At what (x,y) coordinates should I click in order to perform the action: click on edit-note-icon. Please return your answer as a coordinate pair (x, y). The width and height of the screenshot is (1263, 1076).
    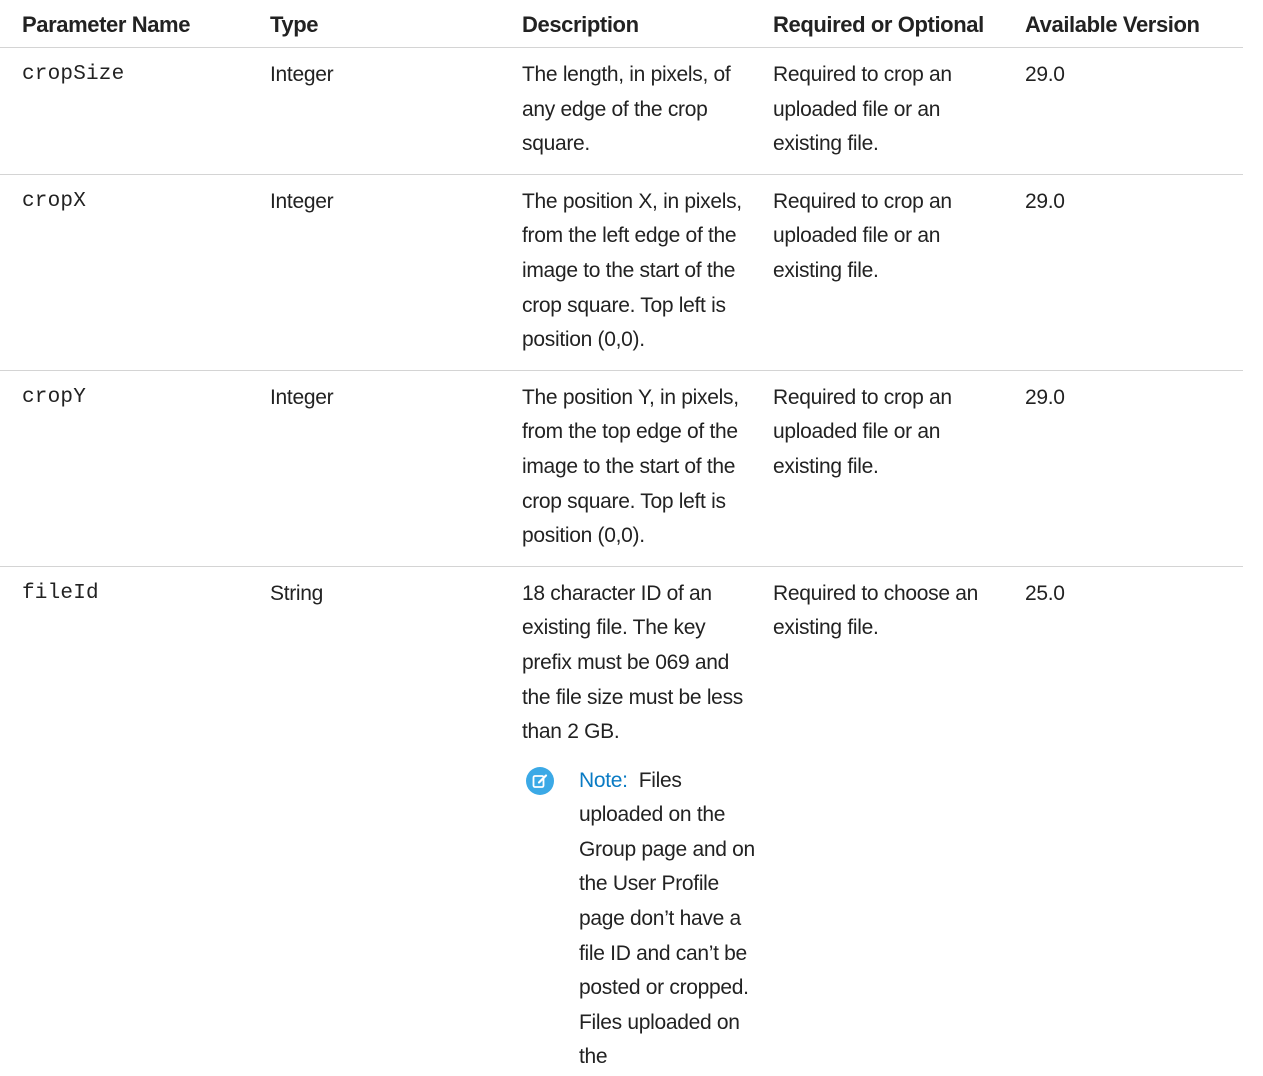
    Looking at the image, I should click on (540, 780).